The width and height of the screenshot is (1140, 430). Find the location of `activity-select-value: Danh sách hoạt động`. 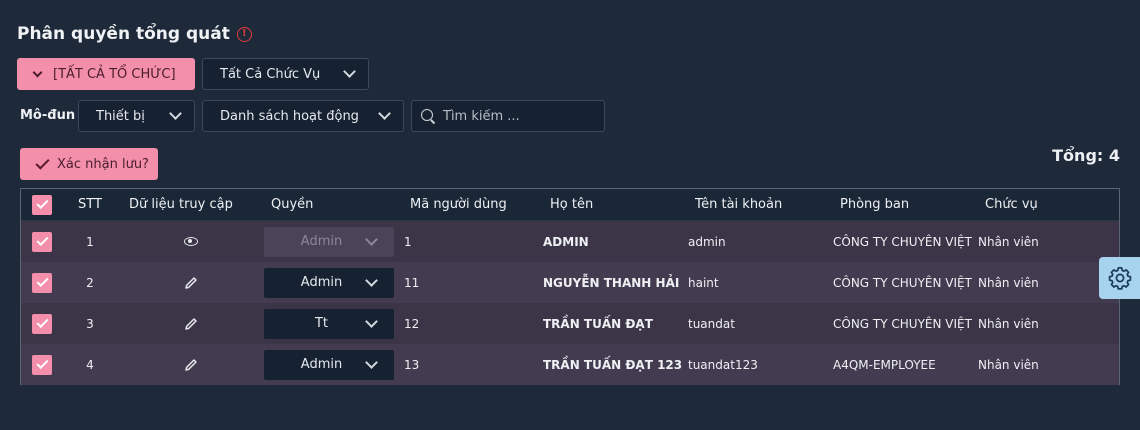

activity-select-value: Danh sách hoạt động is located at coordinates (289, 116).